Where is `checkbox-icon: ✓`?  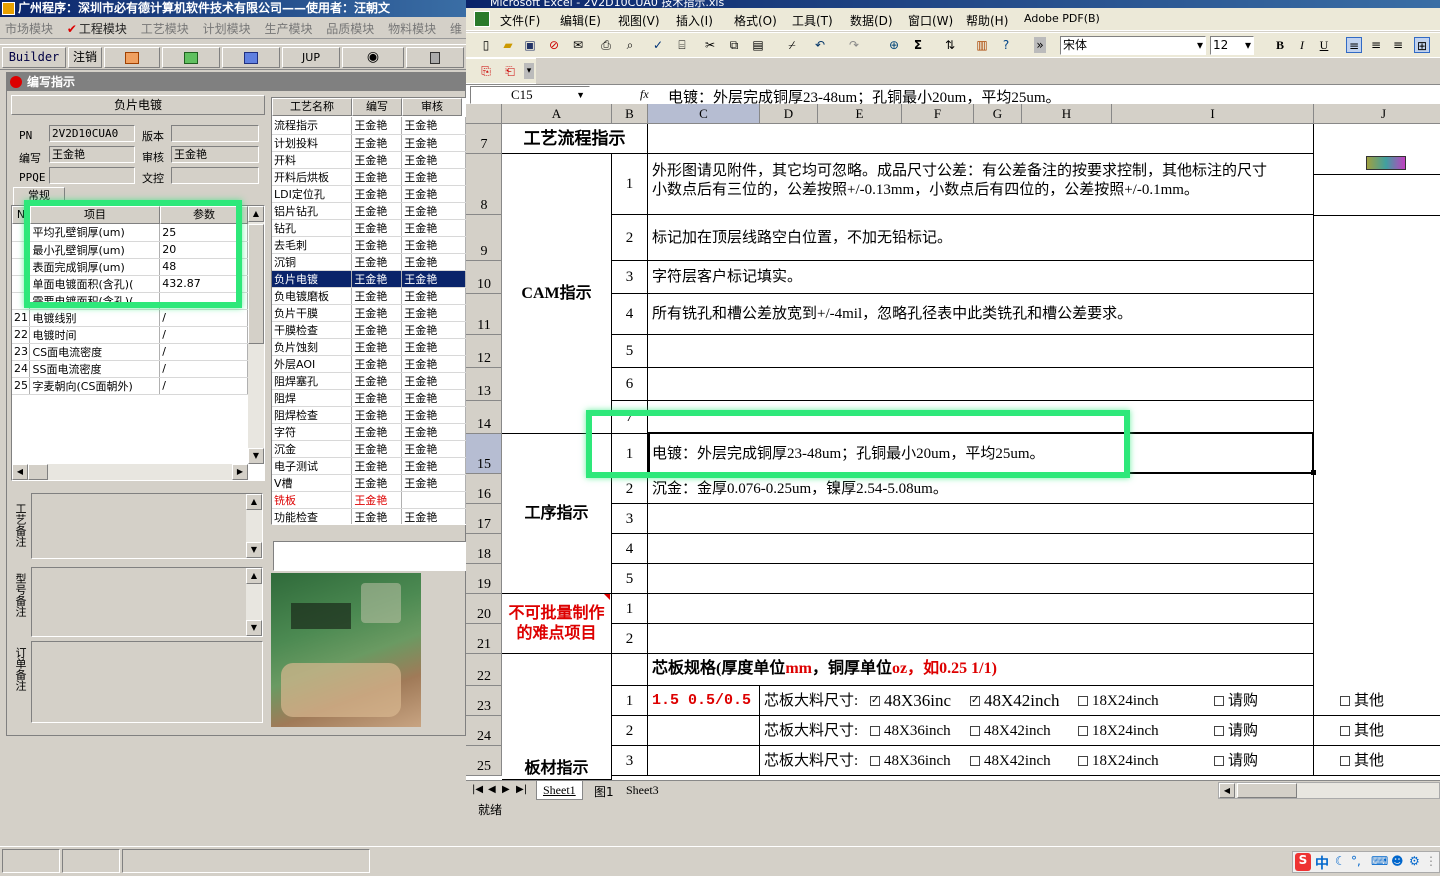 checkbox-icon: ✓ is located at coordinates (875, 701).